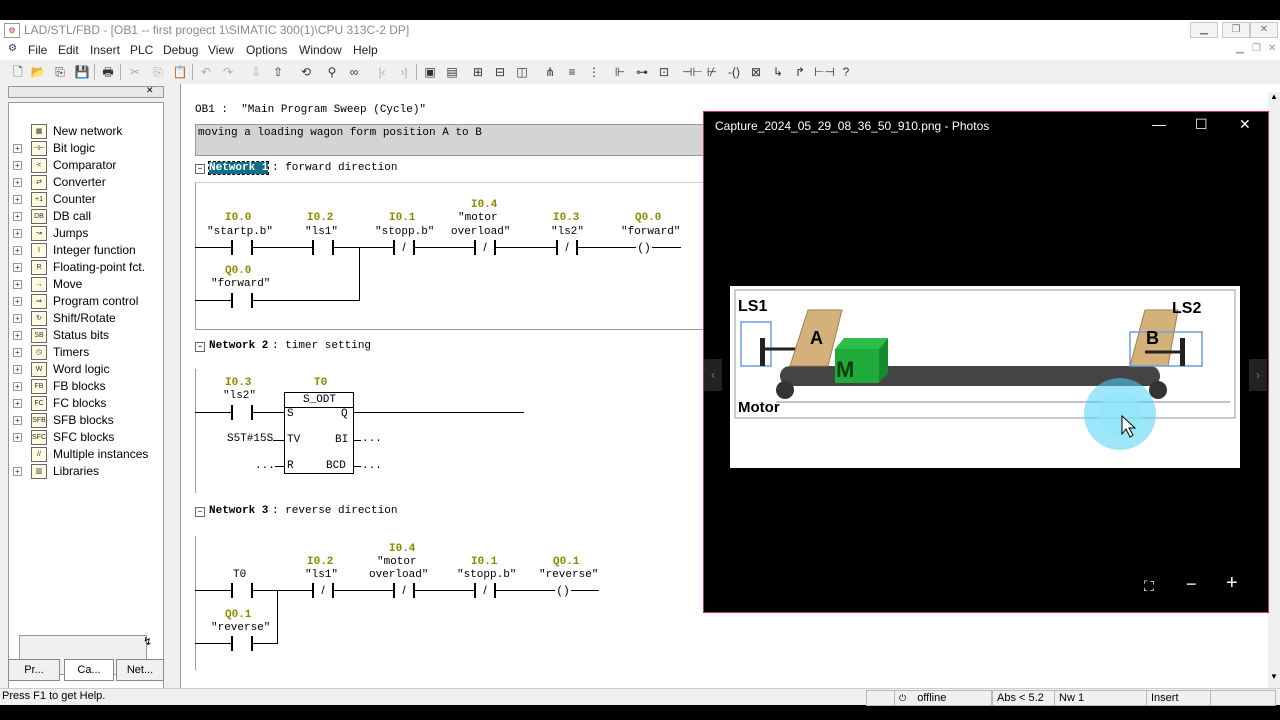 This screenshot has width=1280, height=720. Describe the element at coordinates (180, 72) in the screenshot. I see `paste-icon: 📋` at that location.